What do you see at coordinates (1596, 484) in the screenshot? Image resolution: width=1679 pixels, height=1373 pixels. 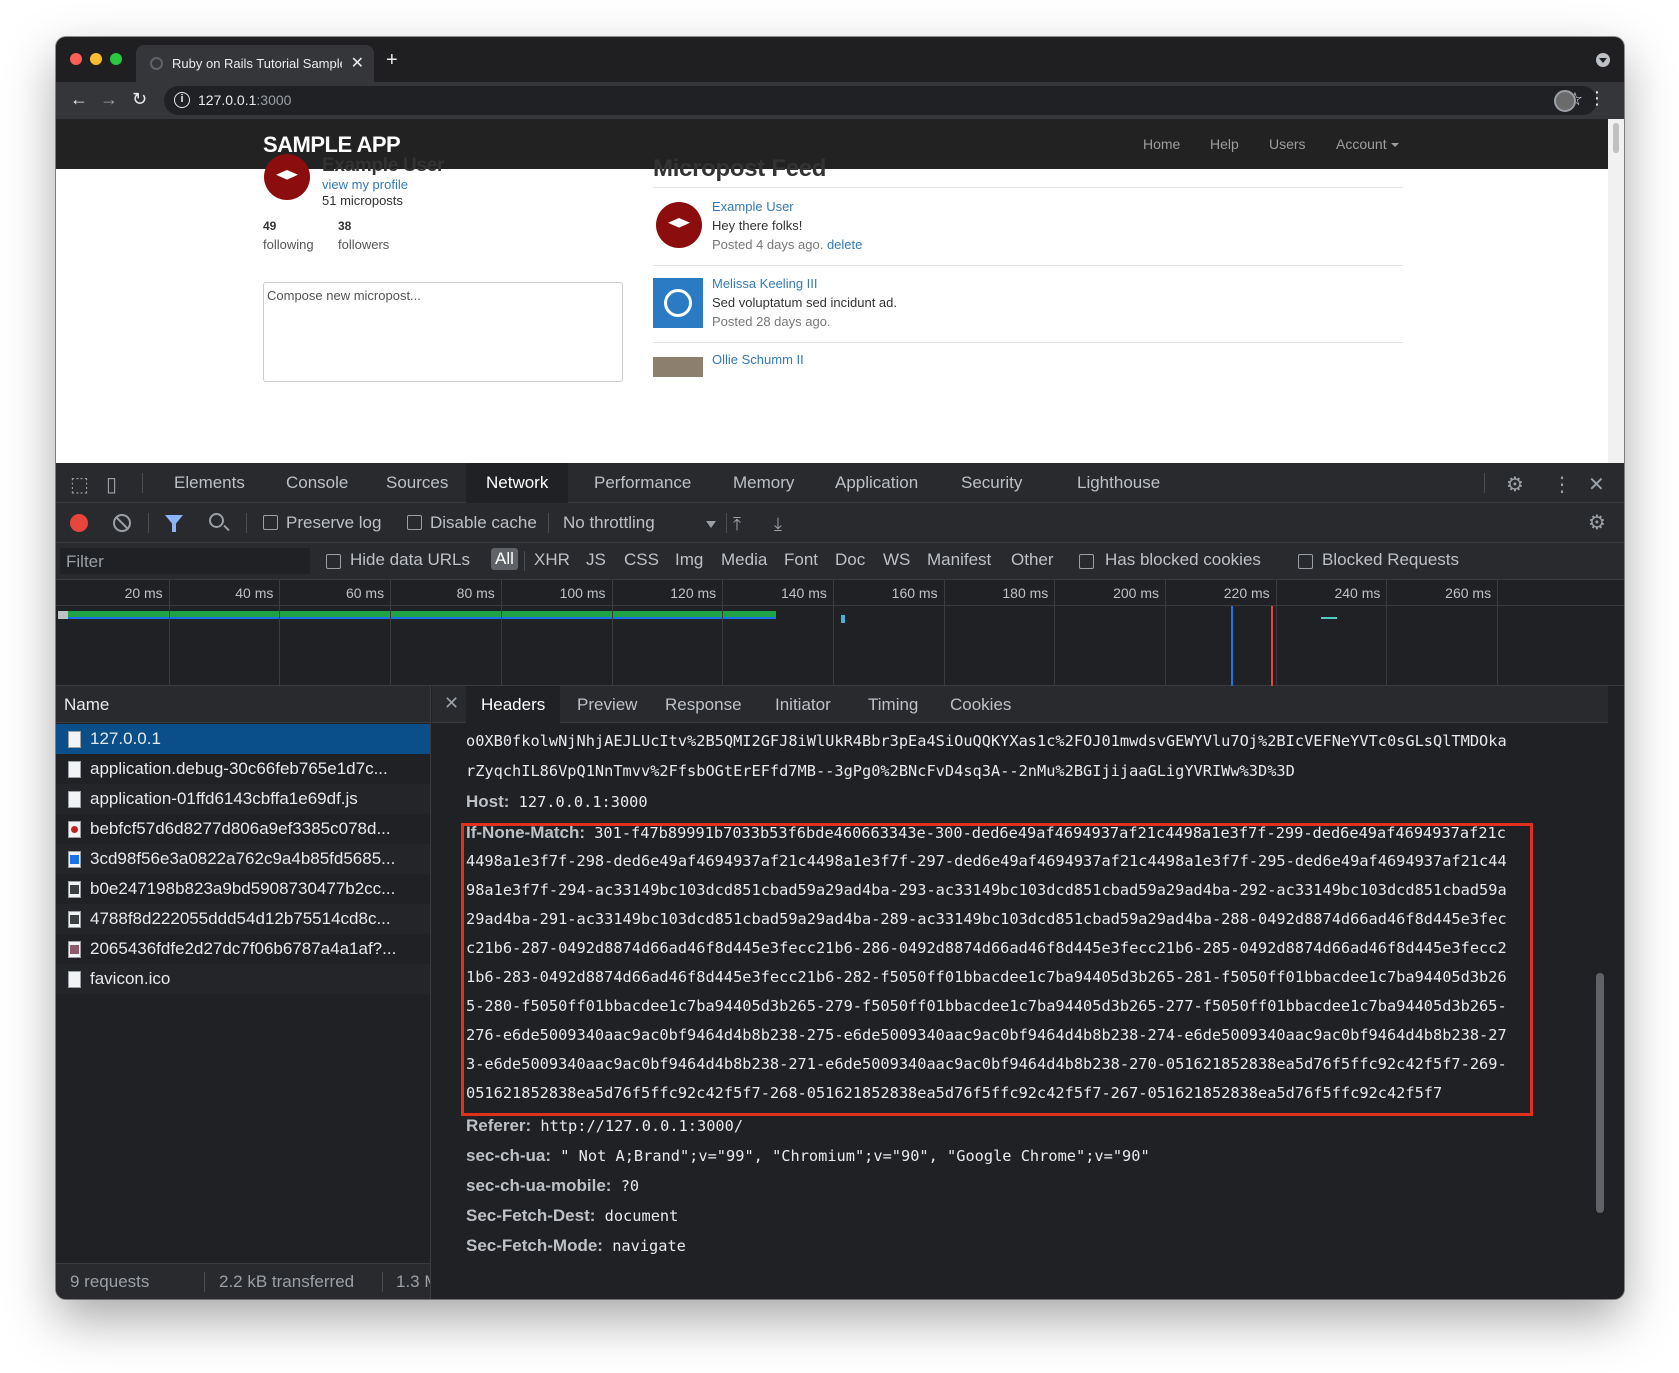 I see `close-devtools-icon: ✕` at bounding box center [1596, 484].